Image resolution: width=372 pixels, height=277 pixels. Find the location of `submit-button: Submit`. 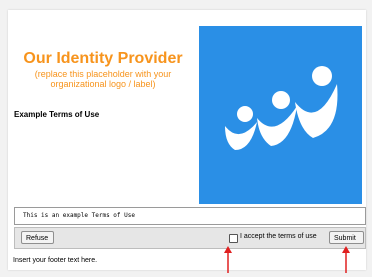

submit-button: Submit is located at coordinates (346, 237).